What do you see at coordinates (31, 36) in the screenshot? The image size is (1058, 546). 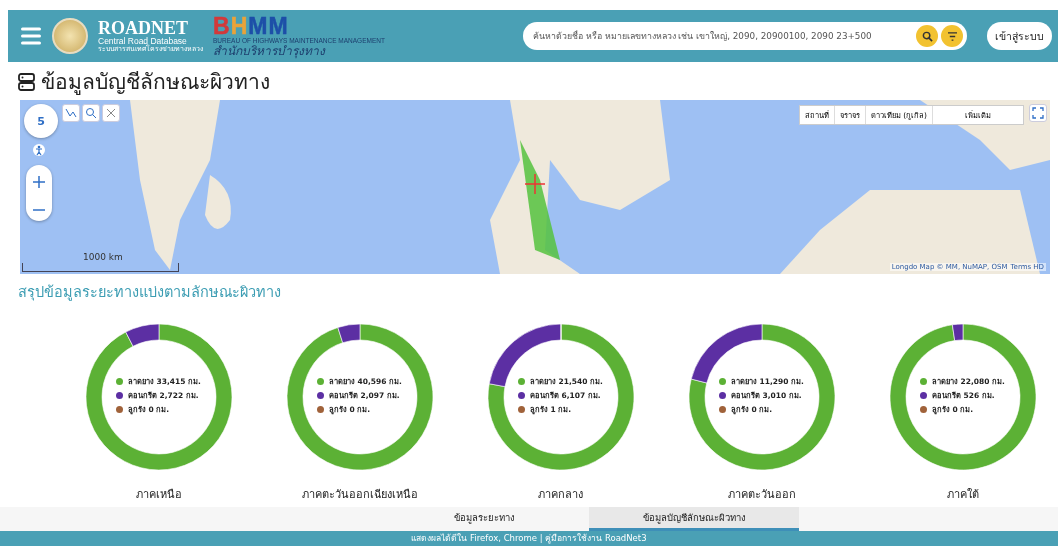 I see `menu-icon` at bounding box center [31, 36].